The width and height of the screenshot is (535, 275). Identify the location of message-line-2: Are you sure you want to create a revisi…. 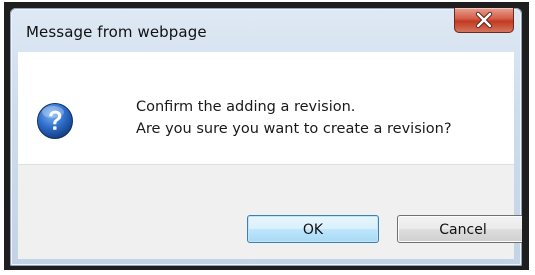
(294, 129).